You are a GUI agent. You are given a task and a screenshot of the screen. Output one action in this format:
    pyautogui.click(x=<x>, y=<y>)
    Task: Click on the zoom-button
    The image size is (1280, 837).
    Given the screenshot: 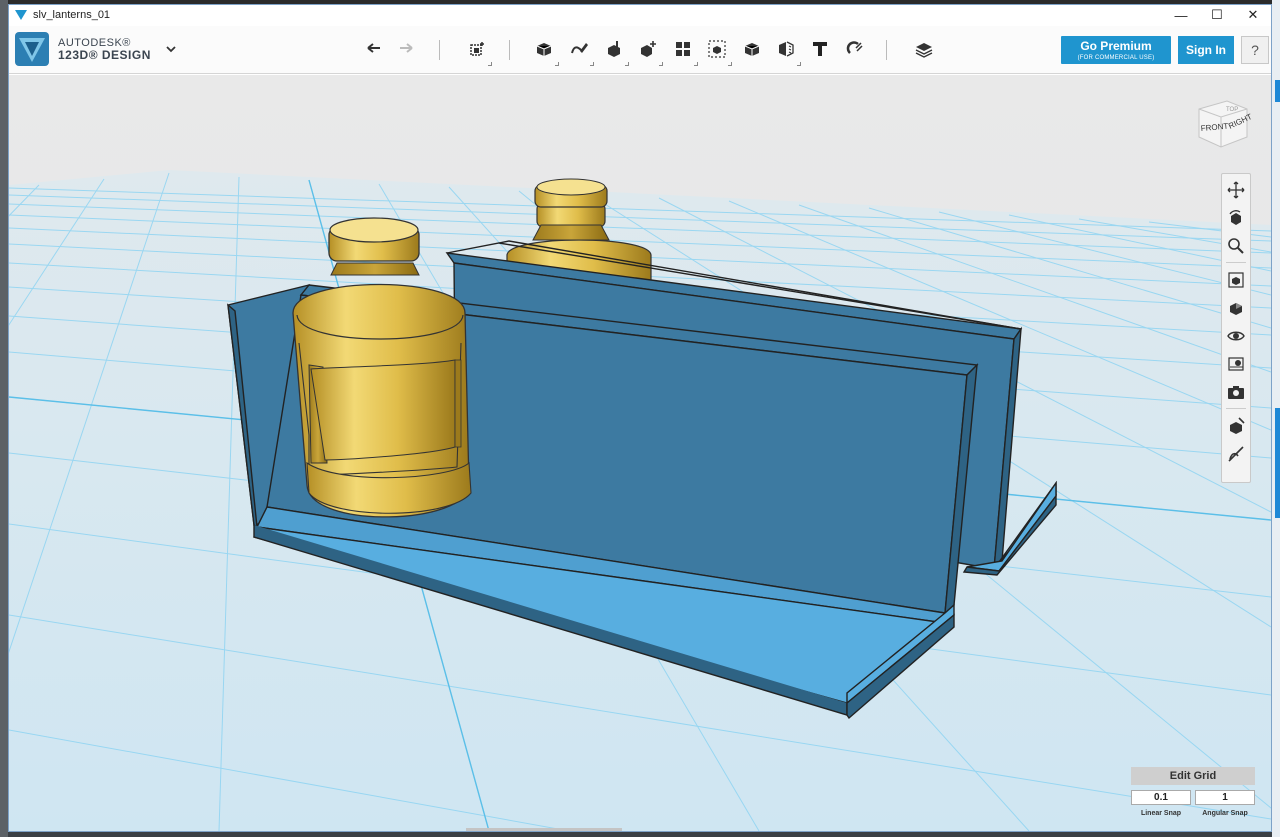 What is the action you would take?
    pyautogui.click(x=1236, y=246)
    